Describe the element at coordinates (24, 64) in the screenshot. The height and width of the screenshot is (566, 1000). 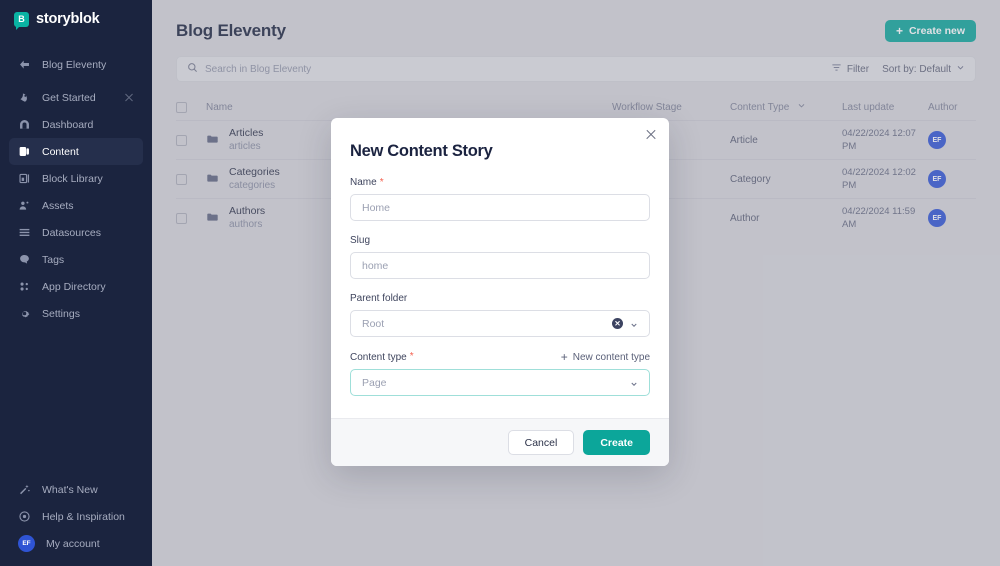
I see `arrow-left-icon` at that location.